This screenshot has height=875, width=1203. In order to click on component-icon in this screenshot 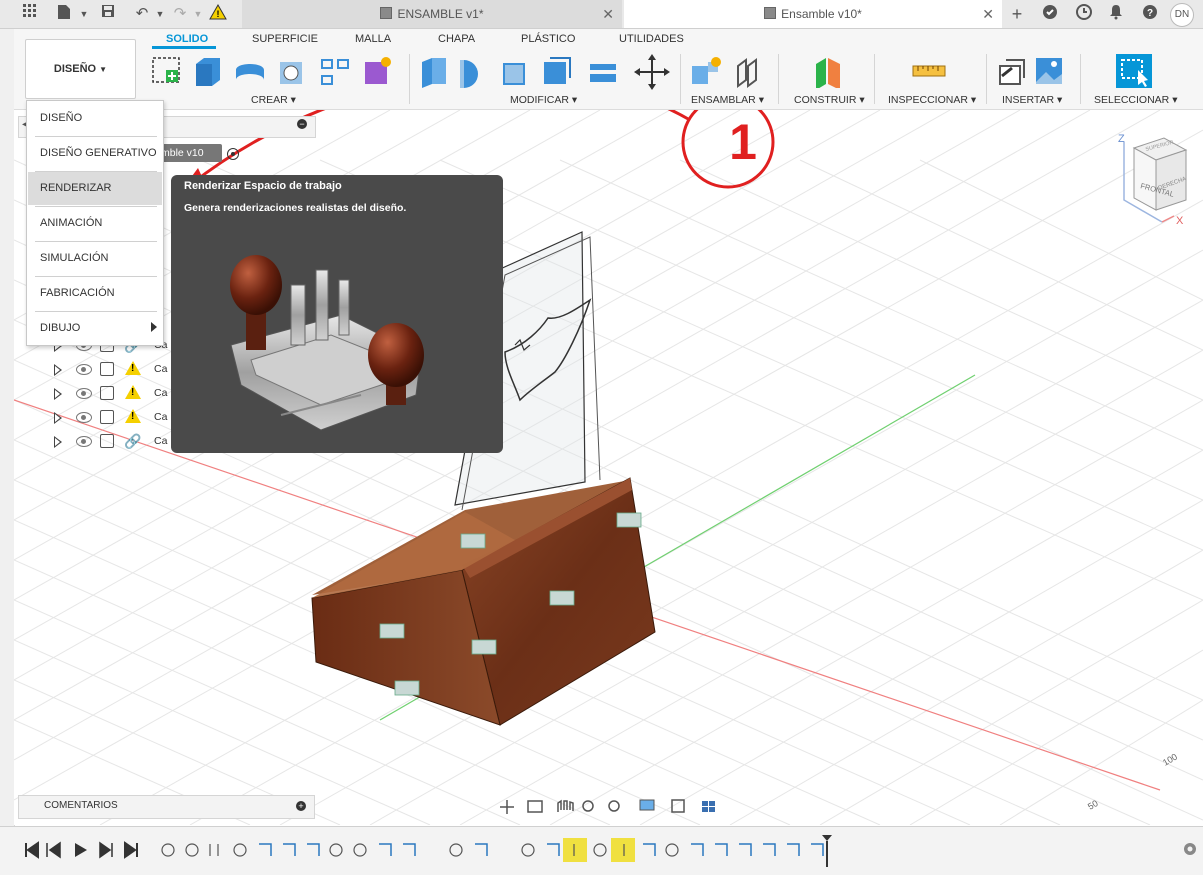, I will do `click(386, 13)`.